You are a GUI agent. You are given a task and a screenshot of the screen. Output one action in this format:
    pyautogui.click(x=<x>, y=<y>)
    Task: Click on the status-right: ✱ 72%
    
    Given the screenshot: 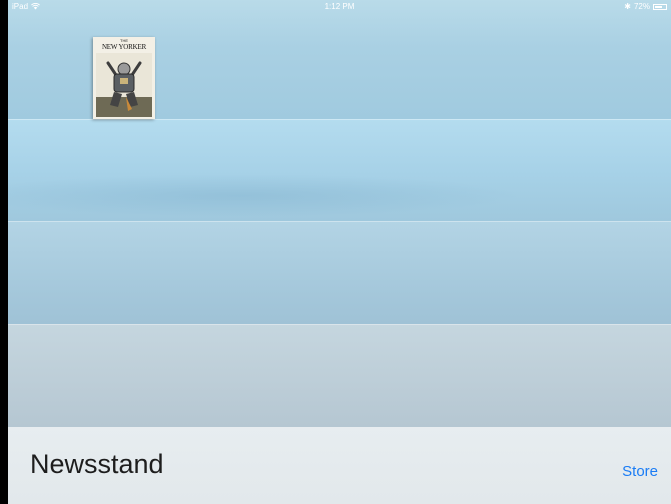 What is the action you would take?
    pyautogui.click(x=645, y=6)
    